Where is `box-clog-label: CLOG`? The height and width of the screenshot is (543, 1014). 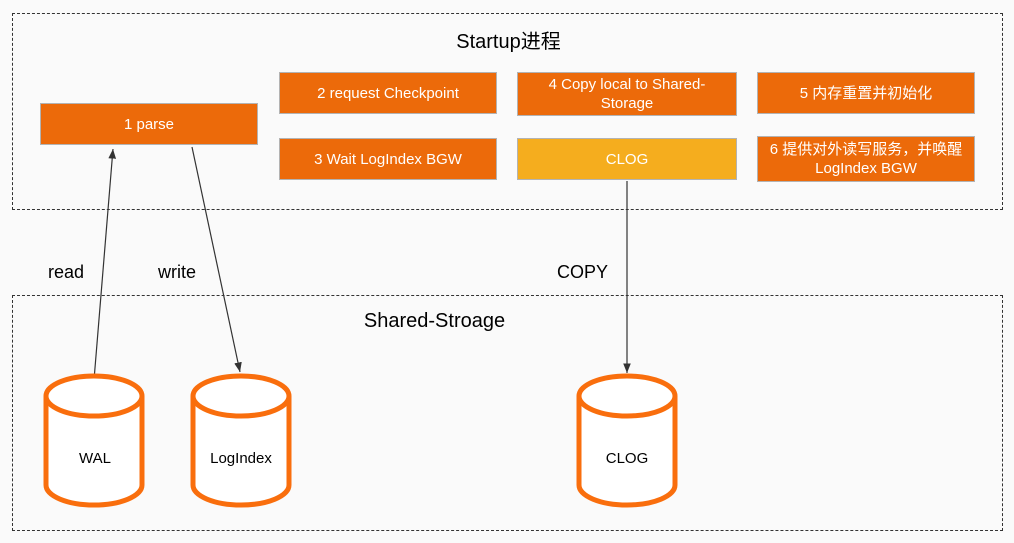 box-clog-label: CLOG is located at coordinates (627, 159).